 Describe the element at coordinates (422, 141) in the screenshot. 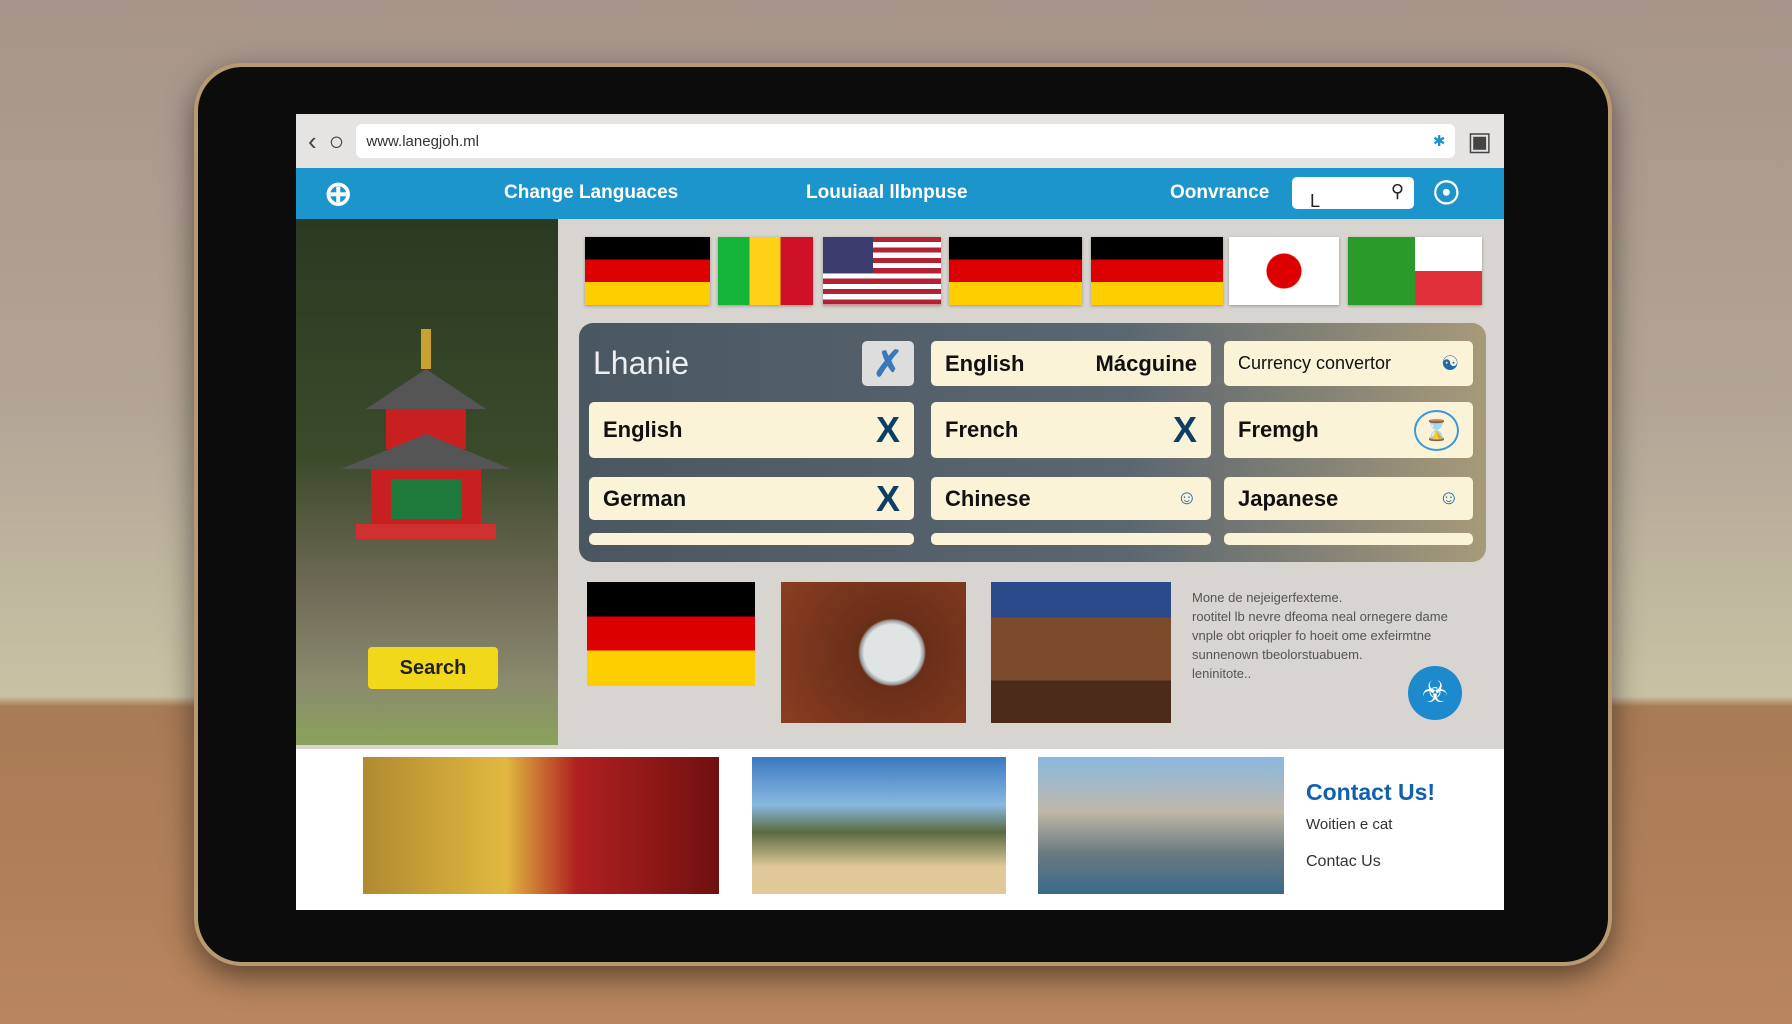

I see `url-text: www.lanegjoh.ml` at that location.